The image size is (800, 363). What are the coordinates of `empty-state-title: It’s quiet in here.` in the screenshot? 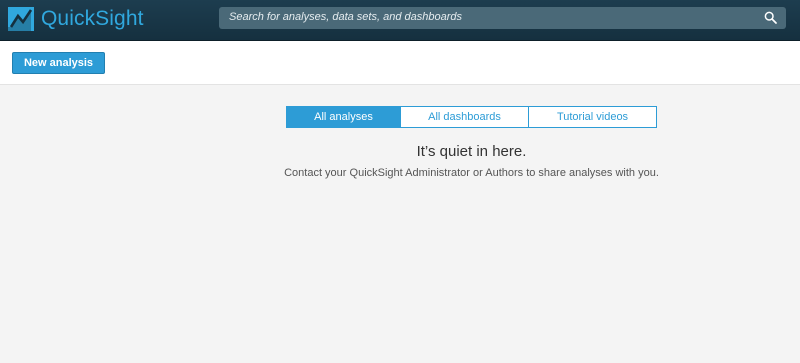 It's located at (471, 151).